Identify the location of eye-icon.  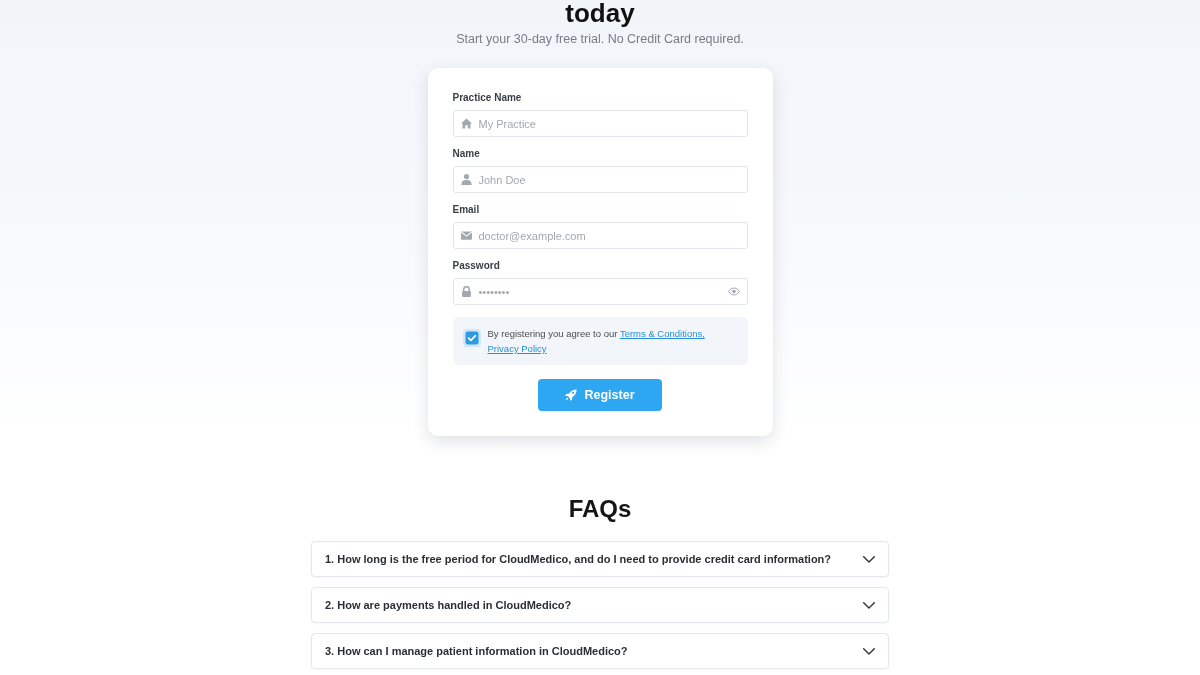
(733, 291).